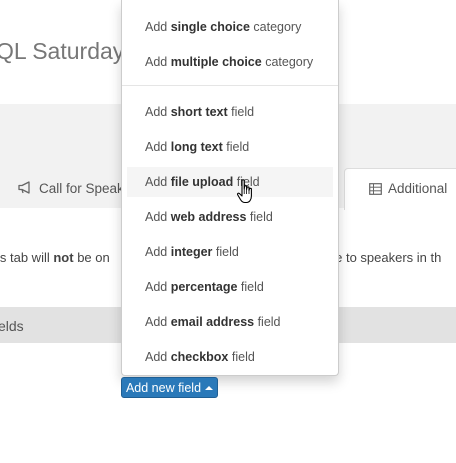 This screenshot has width=456, height=463. I want to click on tab-call-for-speakers: Call for Speak, so click(71, 189).